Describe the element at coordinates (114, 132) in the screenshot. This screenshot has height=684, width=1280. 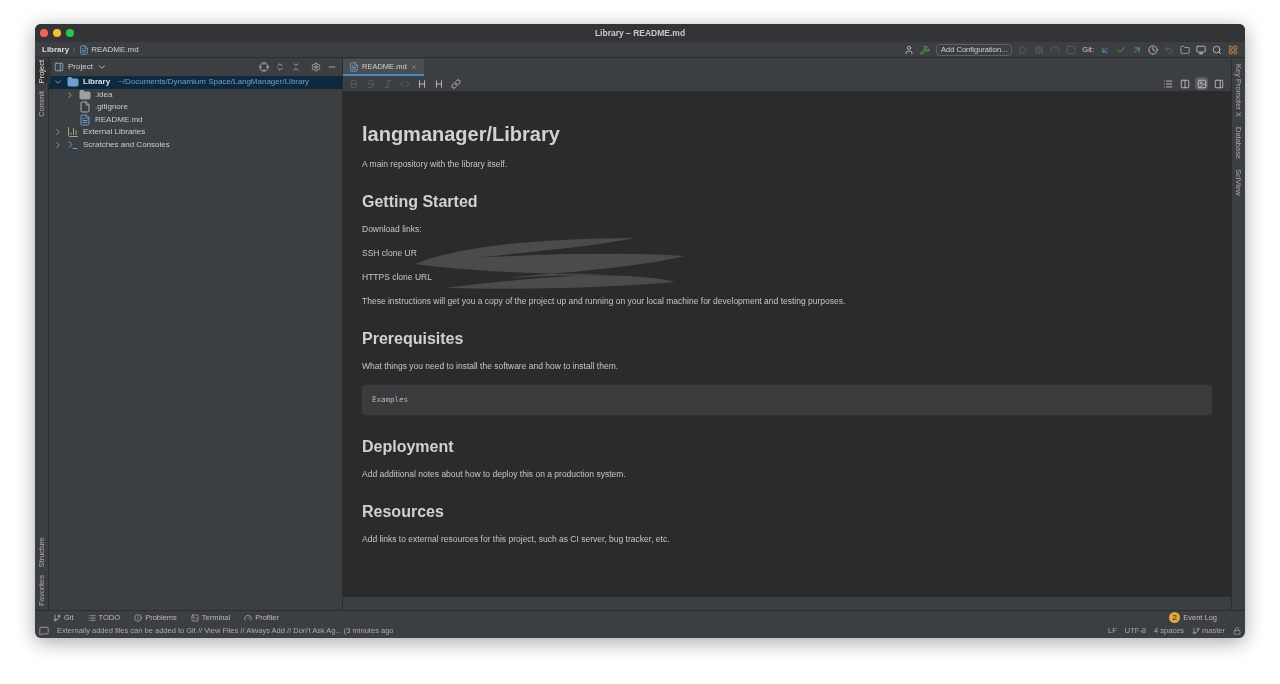
I see `tree-label: External Libraries` at that location.